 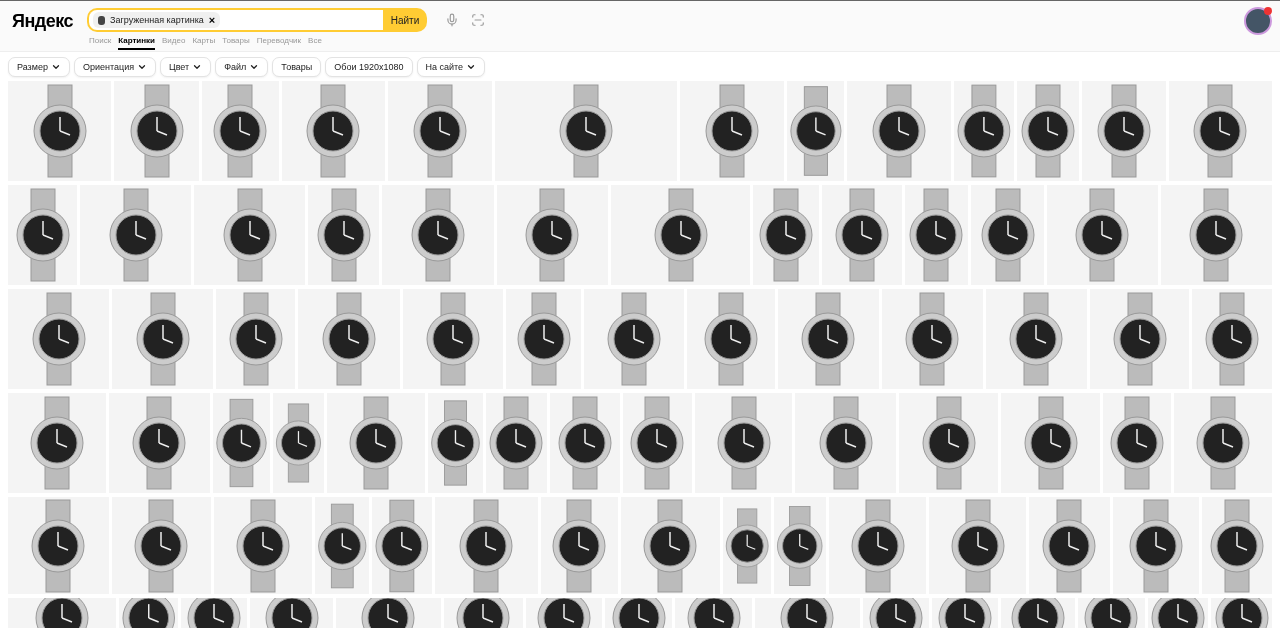 What do you see at coordinates (39, 67) in the screenshot?
I see `filter-button: Размер` at bounding box center [39, 67].